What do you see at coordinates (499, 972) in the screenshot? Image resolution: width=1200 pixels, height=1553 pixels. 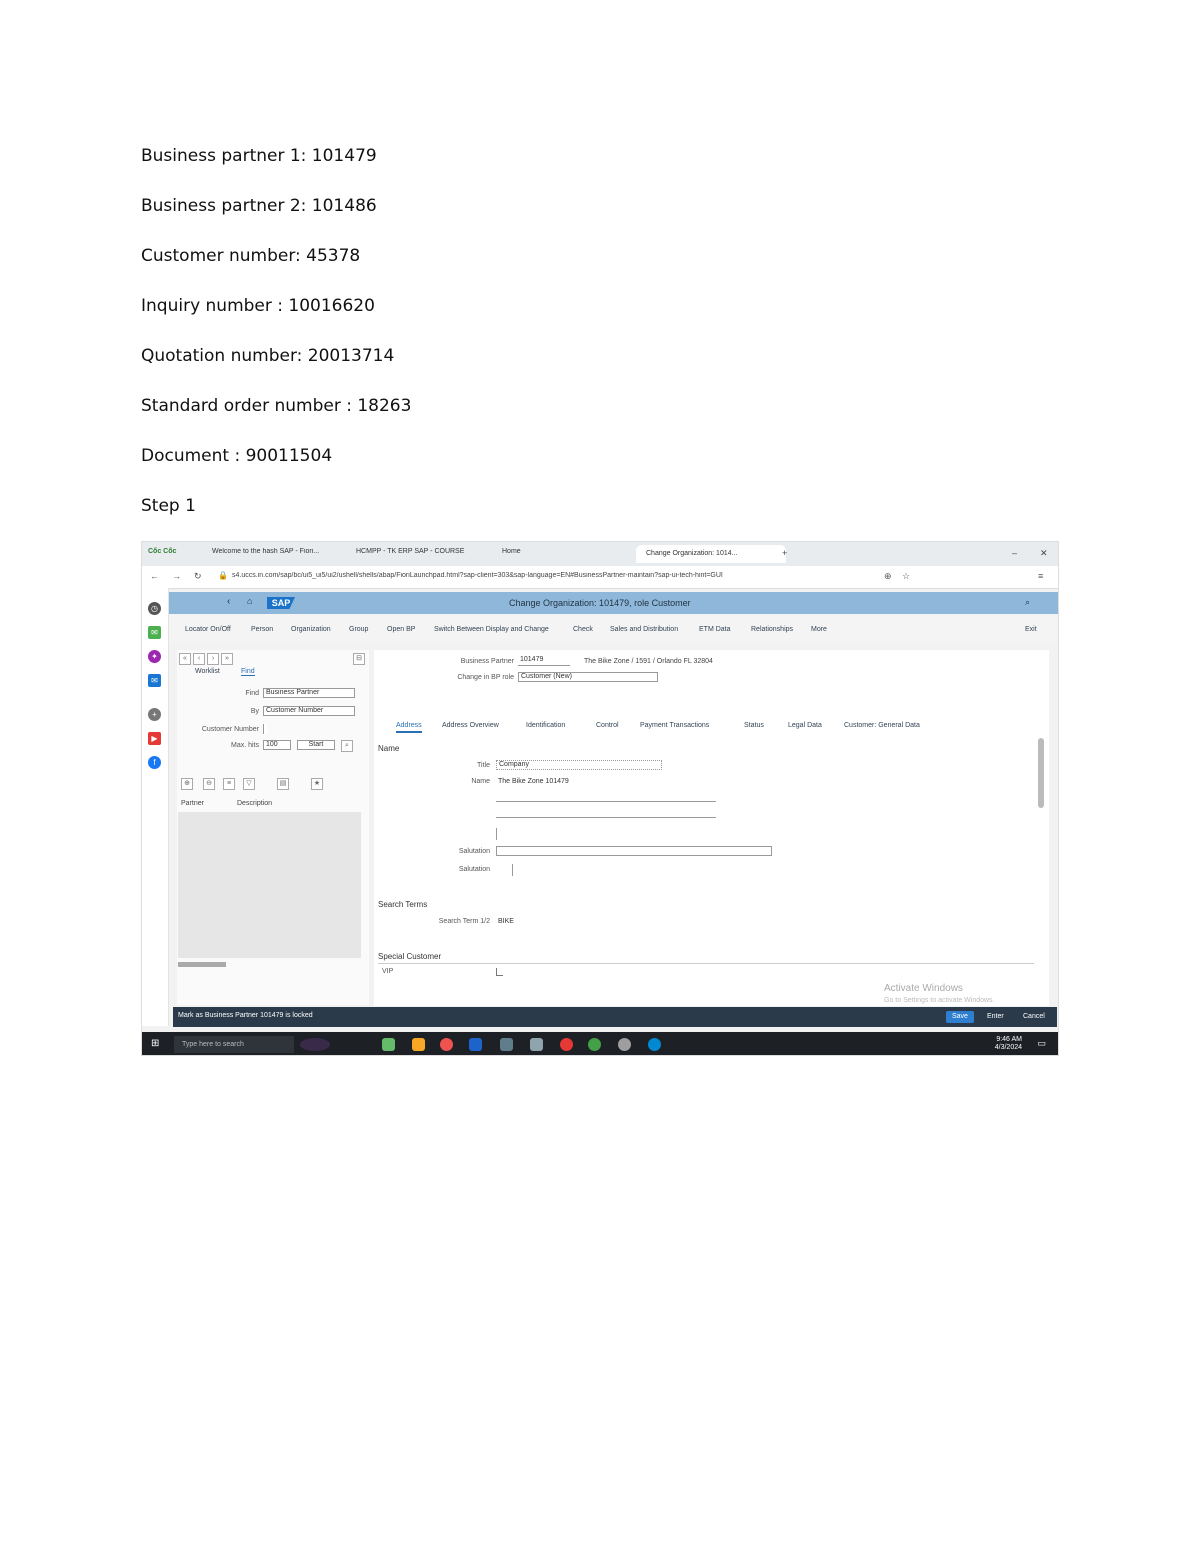 I see `vip-checkbox` at bounding box center [499, 972].